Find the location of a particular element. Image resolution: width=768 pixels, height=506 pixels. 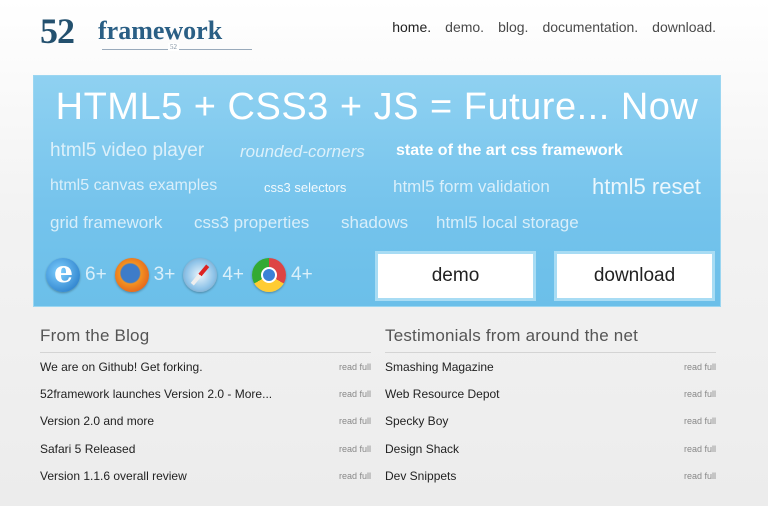

browser-version: 6+ is located at coordinates (96, 274).